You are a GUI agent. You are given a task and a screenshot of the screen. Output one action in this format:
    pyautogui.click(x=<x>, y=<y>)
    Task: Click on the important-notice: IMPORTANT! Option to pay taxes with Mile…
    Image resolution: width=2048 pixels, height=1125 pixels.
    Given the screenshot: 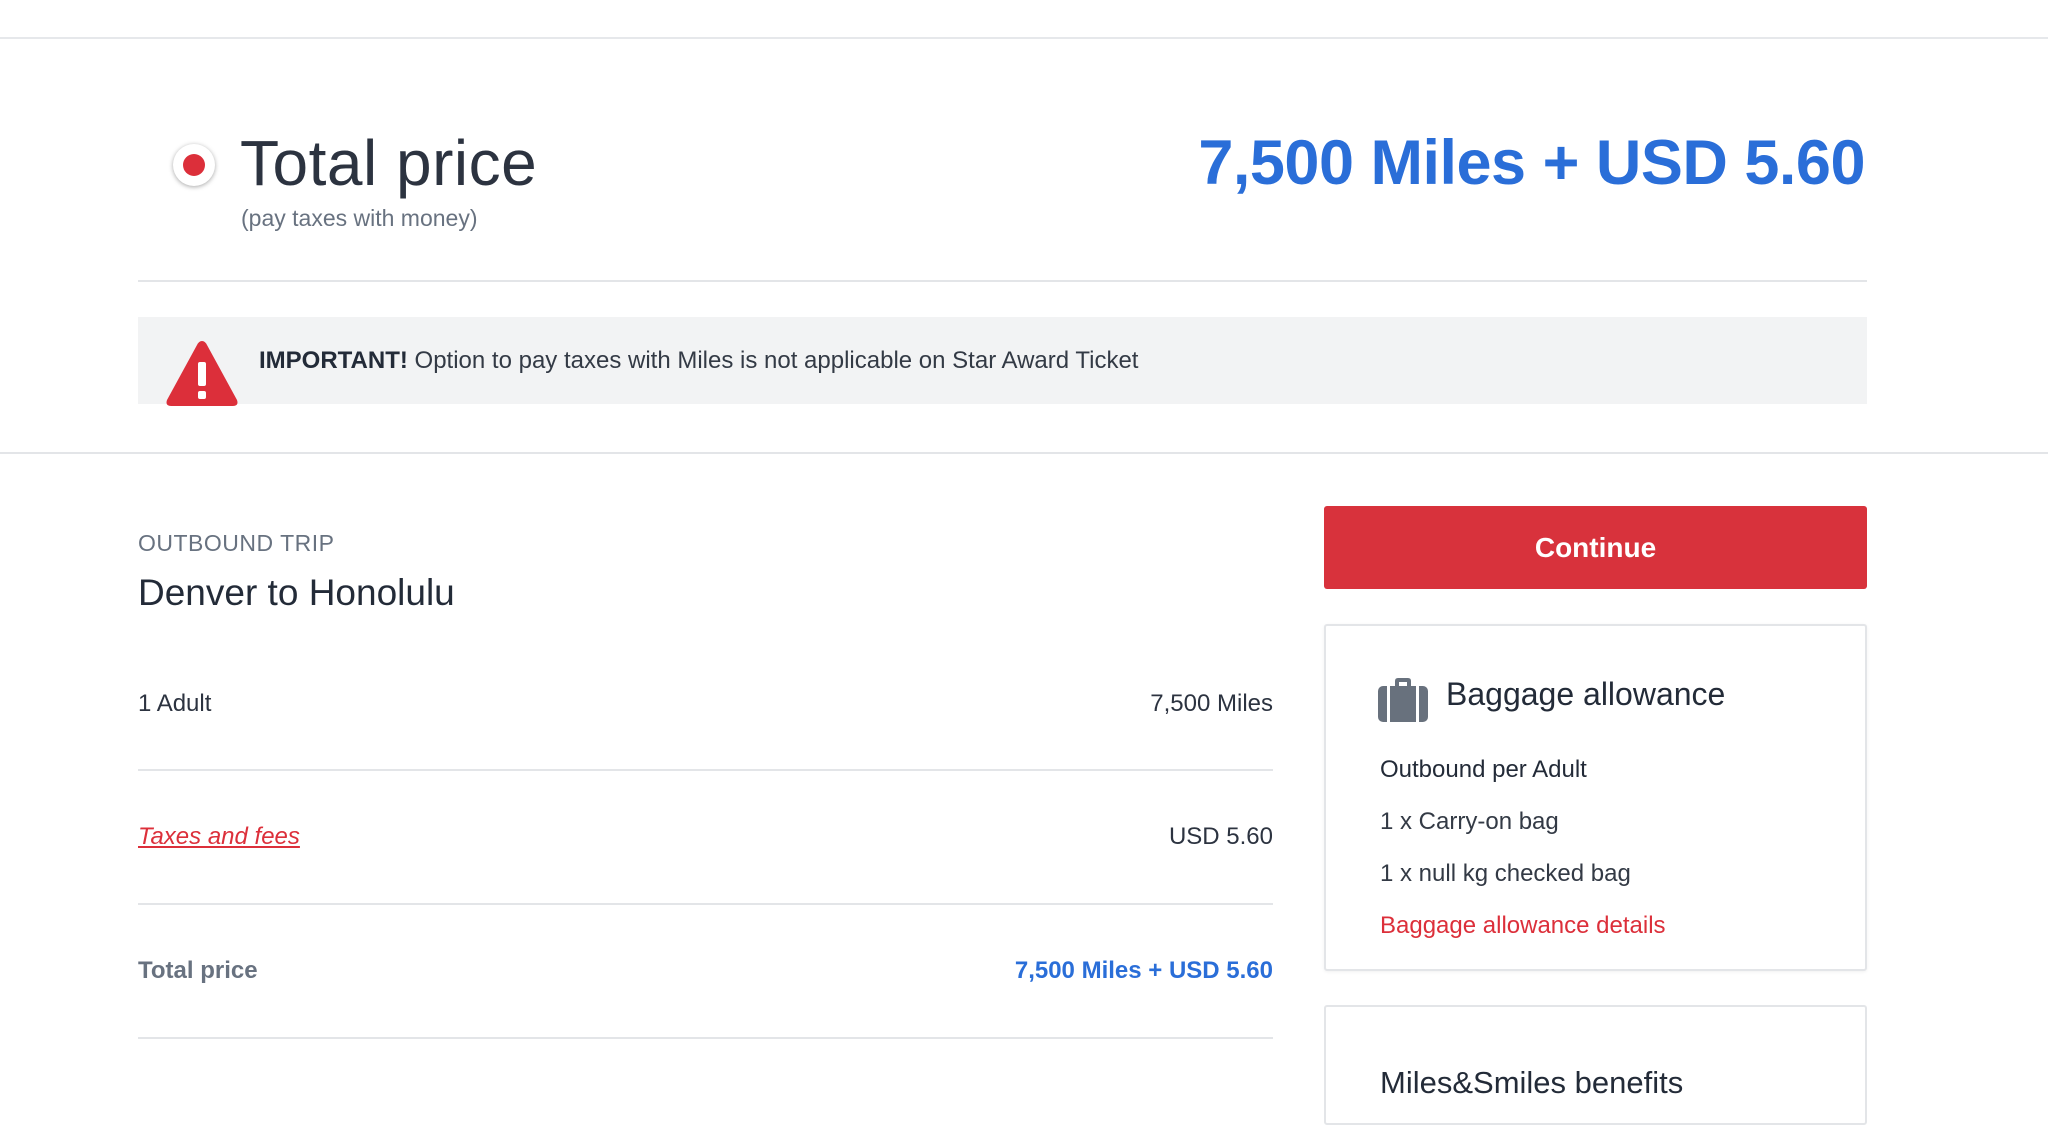 What is the action you would take?
    pyautogui.click(x=1002, y=361)
    